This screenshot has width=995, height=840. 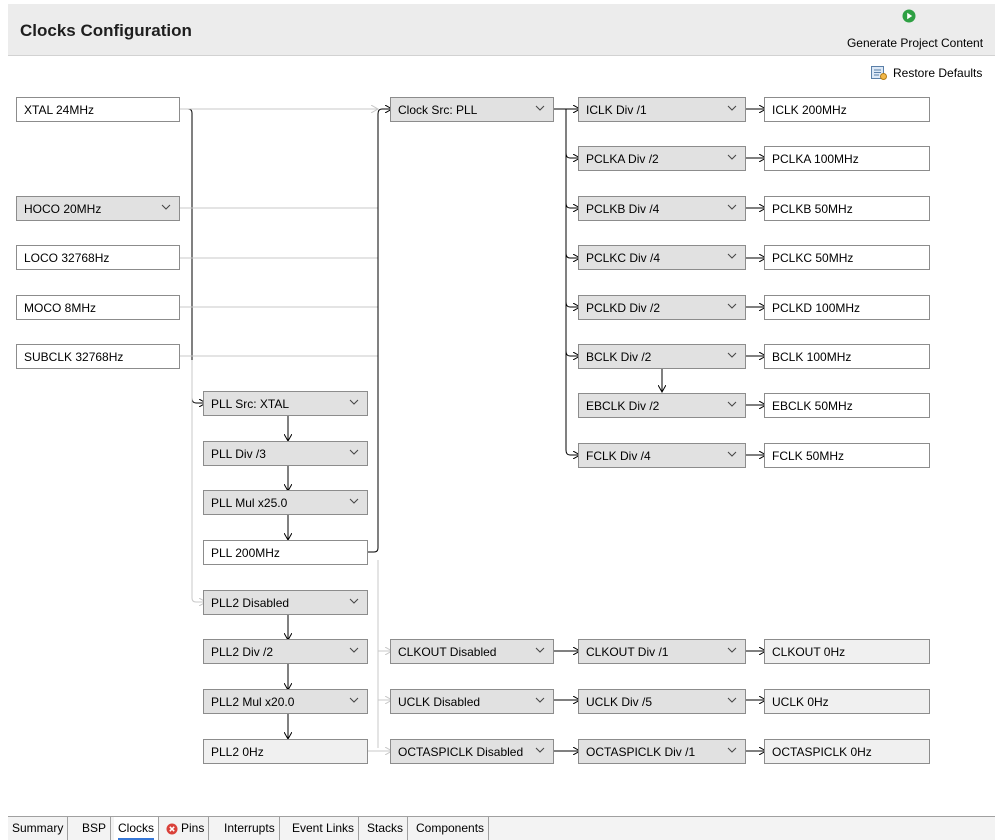 I want to click on tab-clocks: Clocks, so click(x=137, y=828).